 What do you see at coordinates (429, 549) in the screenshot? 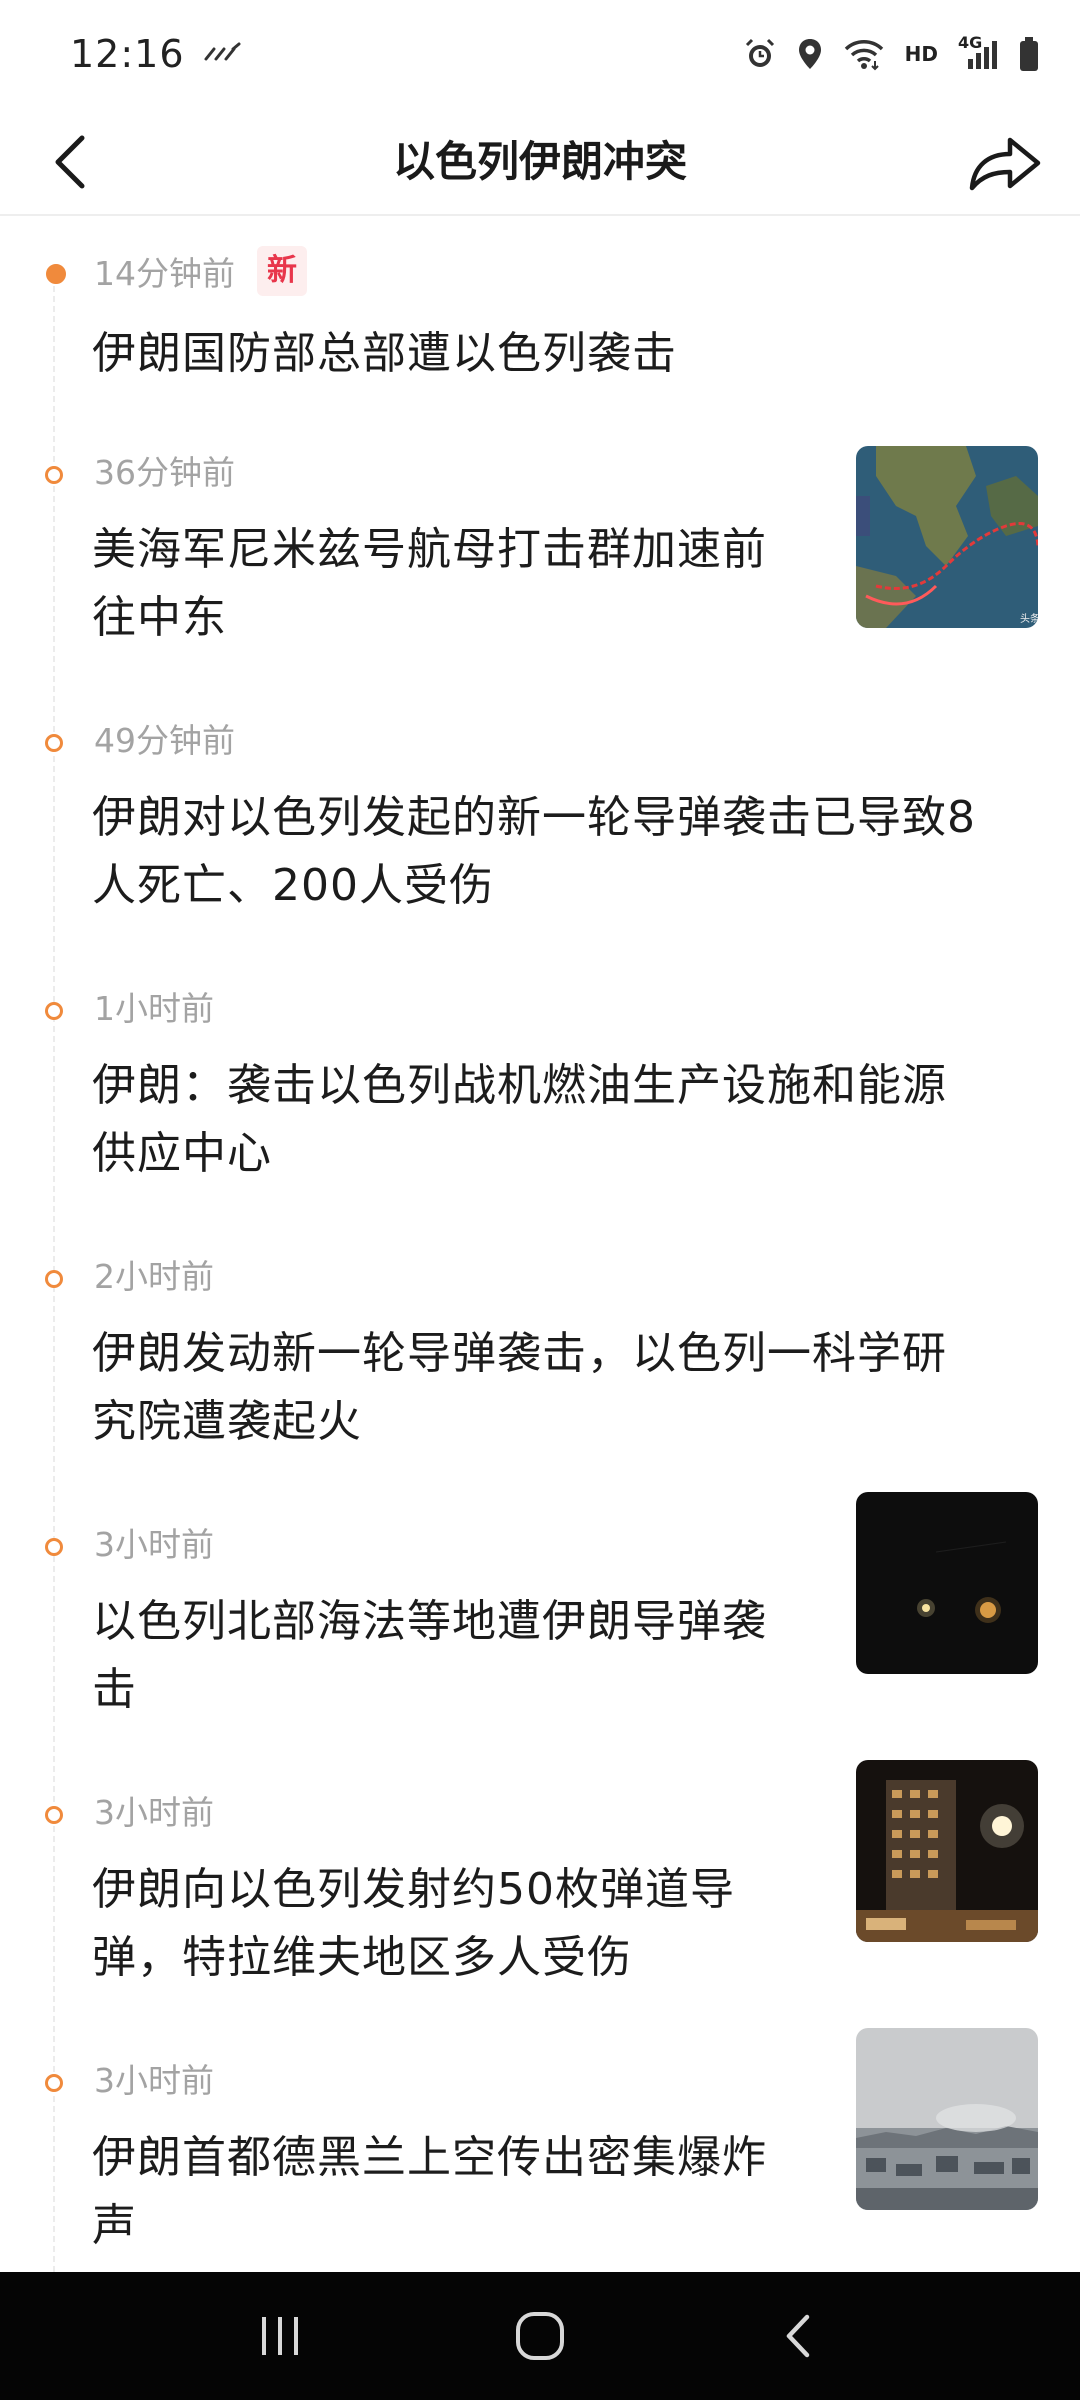
I see `headline-line: 美海军尼米兹号航母打击群加速前` at bounding box center [429, 549].